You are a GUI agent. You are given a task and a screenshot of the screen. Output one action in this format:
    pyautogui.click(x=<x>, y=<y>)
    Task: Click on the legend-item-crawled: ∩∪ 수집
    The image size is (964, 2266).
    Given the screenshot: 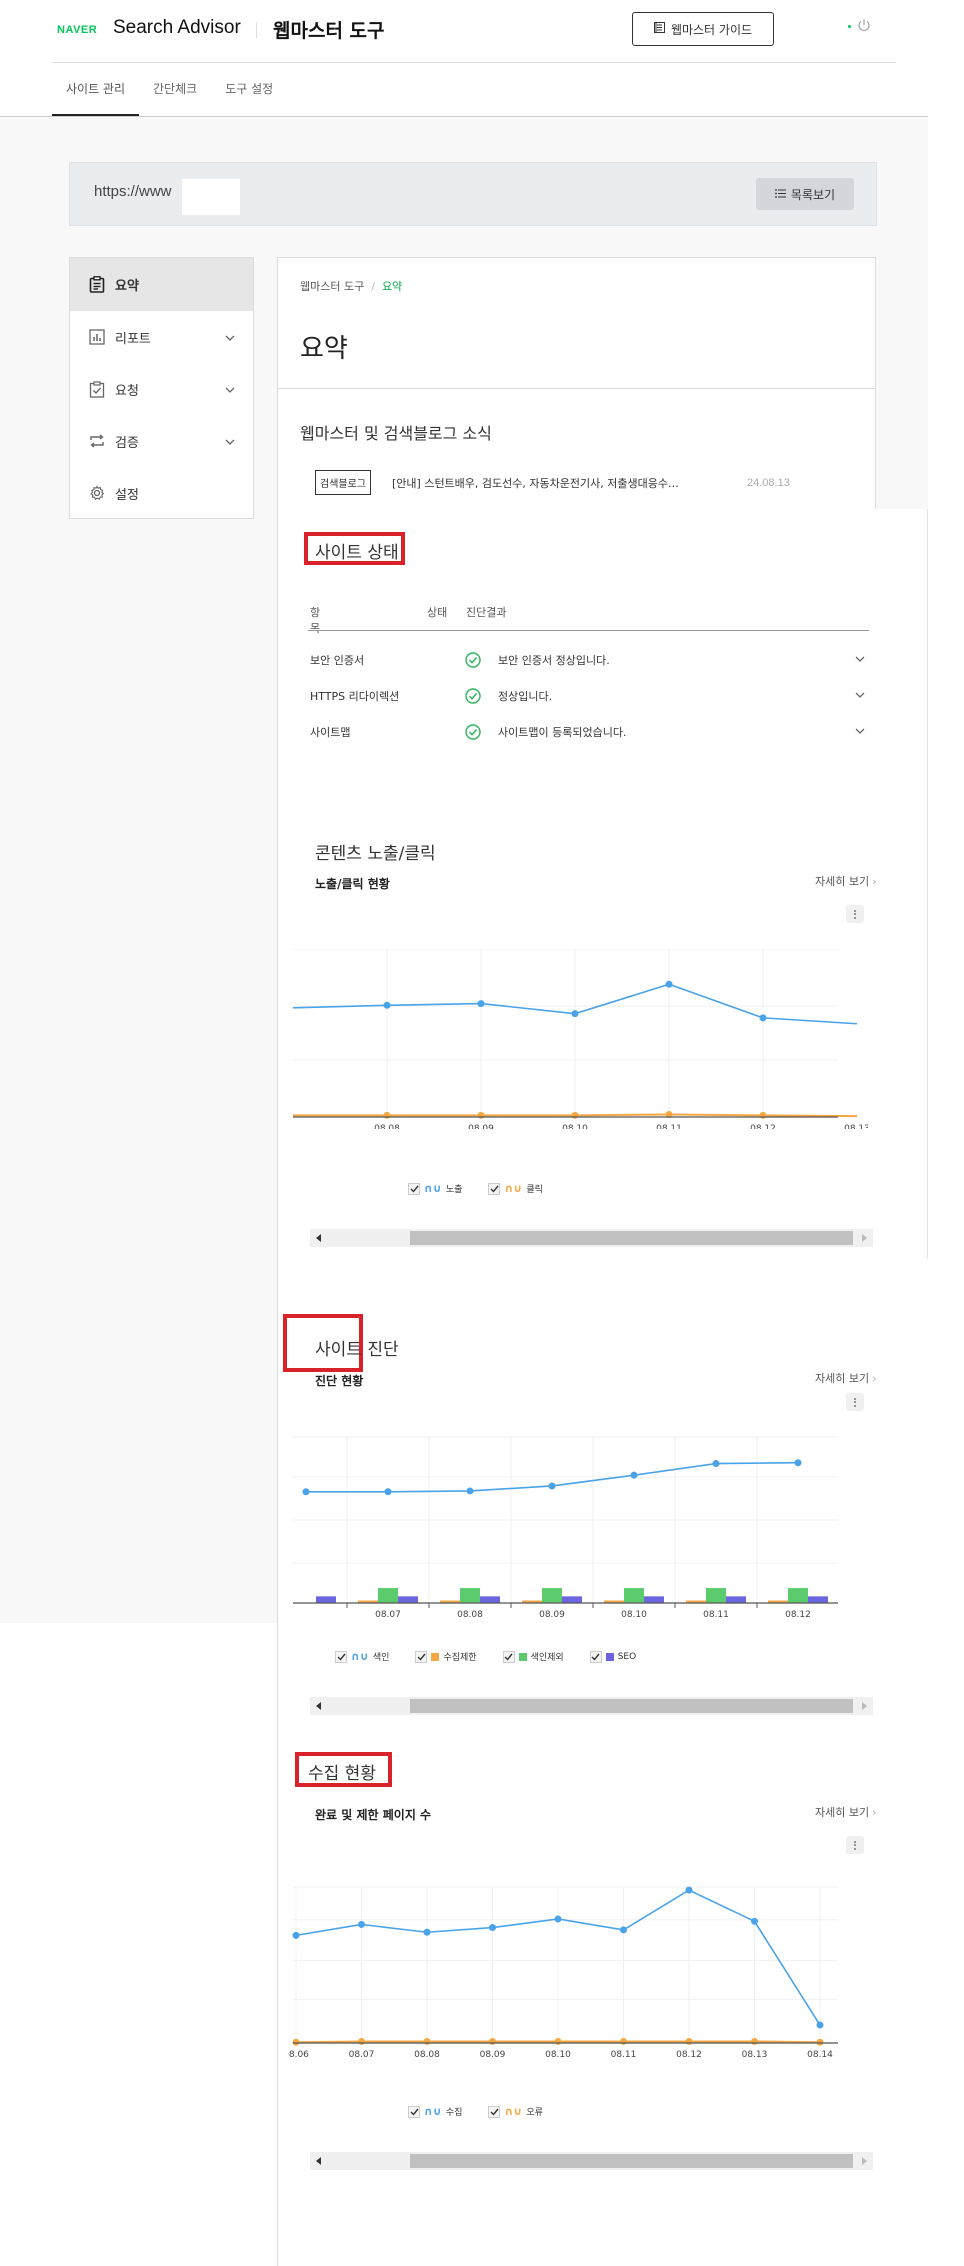 What is the action you would take?
    pyautogui.click(x=435, y=2111)
    